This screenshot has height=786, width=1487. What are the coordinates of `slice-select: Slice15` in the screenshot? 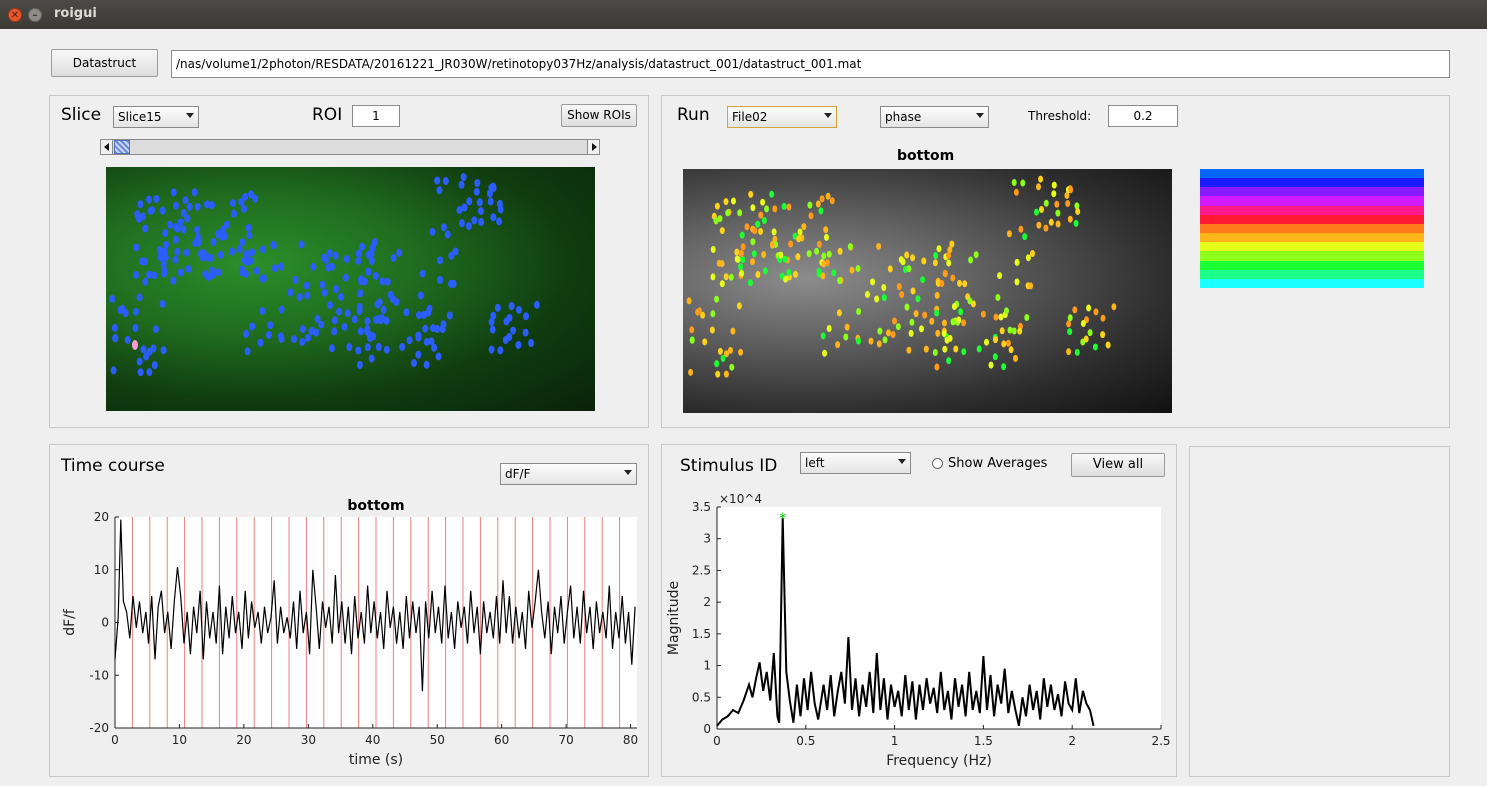 It's located at (156, 117).